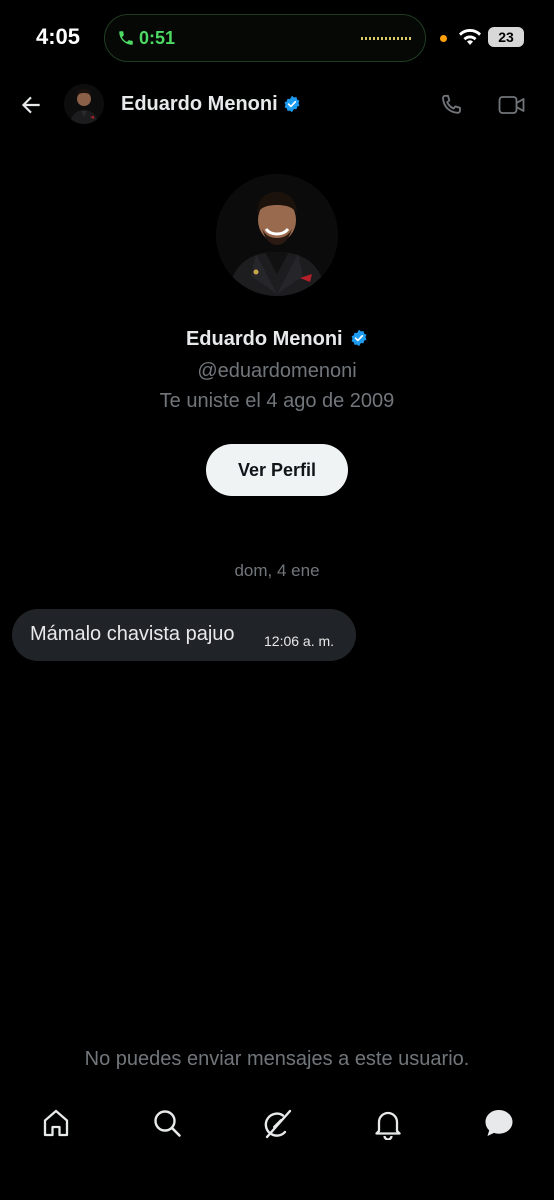  I want to click on view-profile-button: Ver Perfil, so click(277, 470).